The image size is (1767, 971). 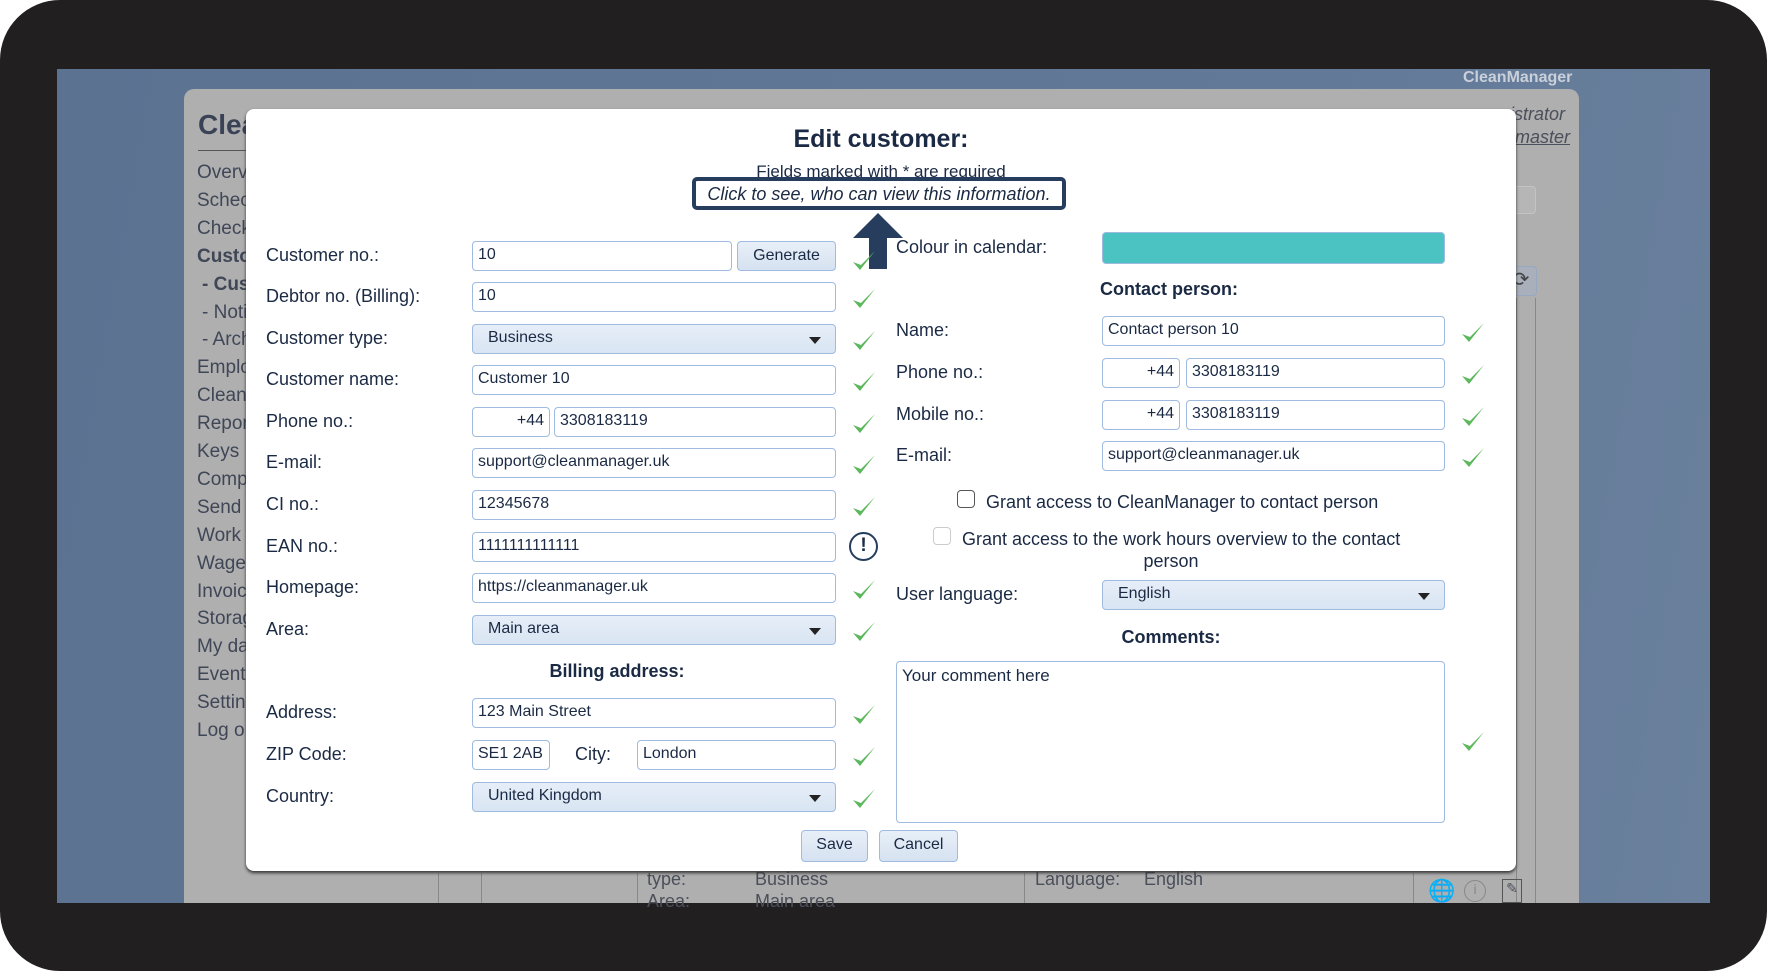 What do you see at coordinates (222, 173) in the screenshot?
I see `sidebar-item: Overv` at bounding box center [222, 173].